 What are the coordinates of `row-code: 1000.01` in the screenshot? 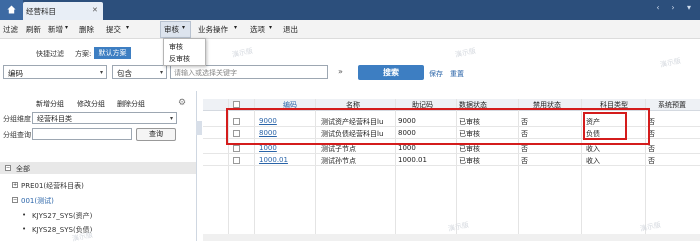 It's located at (273, 160).